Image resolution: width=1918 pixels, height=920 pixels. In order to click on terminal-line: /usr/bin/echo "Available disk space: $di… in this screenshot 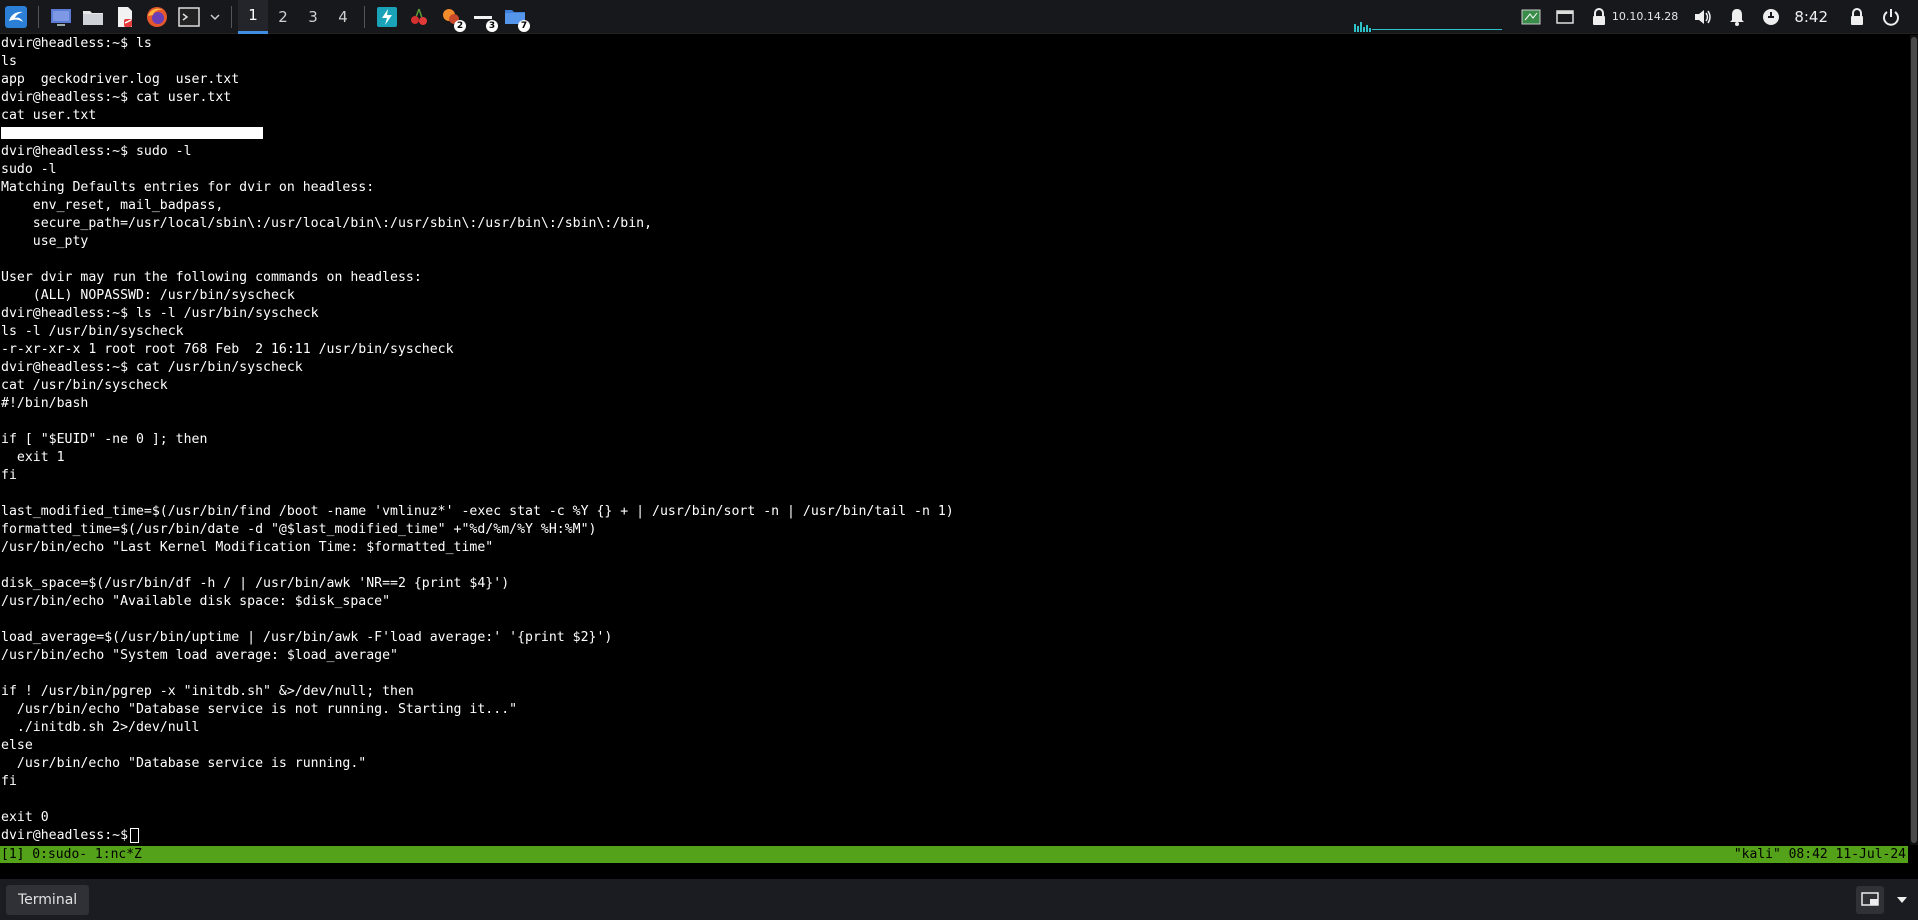, I will do `click(196, 601)`.